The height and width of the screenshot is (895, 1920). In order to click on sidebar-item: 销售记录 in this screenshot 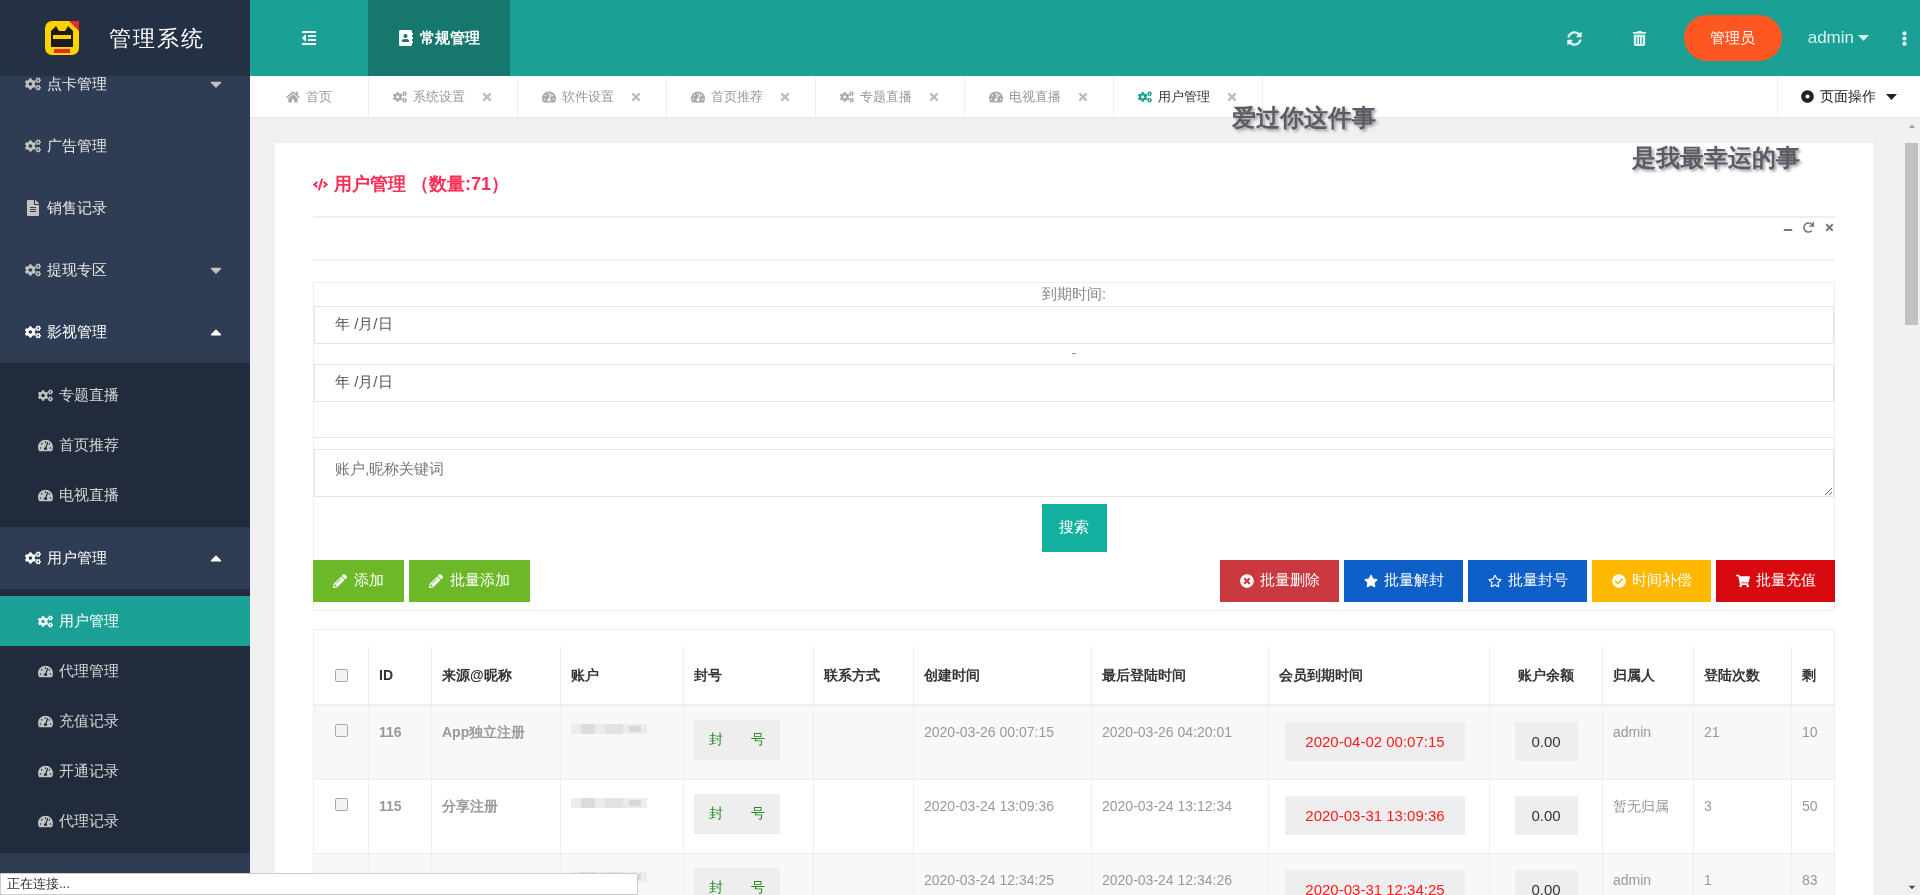, I will do `click(125, 208)`.